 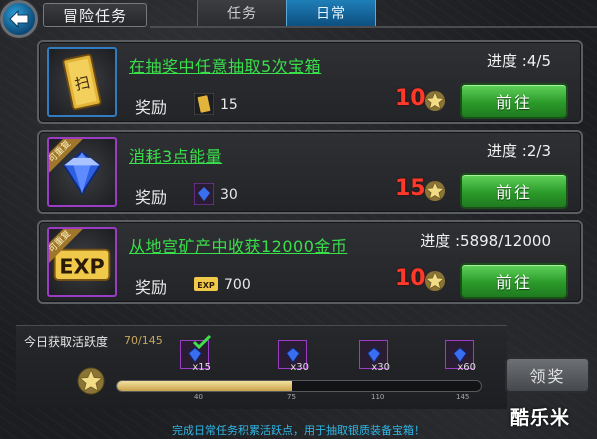 What do you see at coordinates (198, 397) in the screenshot?
I see `milestone-threshold: 40` at bounding box center [198, 397].